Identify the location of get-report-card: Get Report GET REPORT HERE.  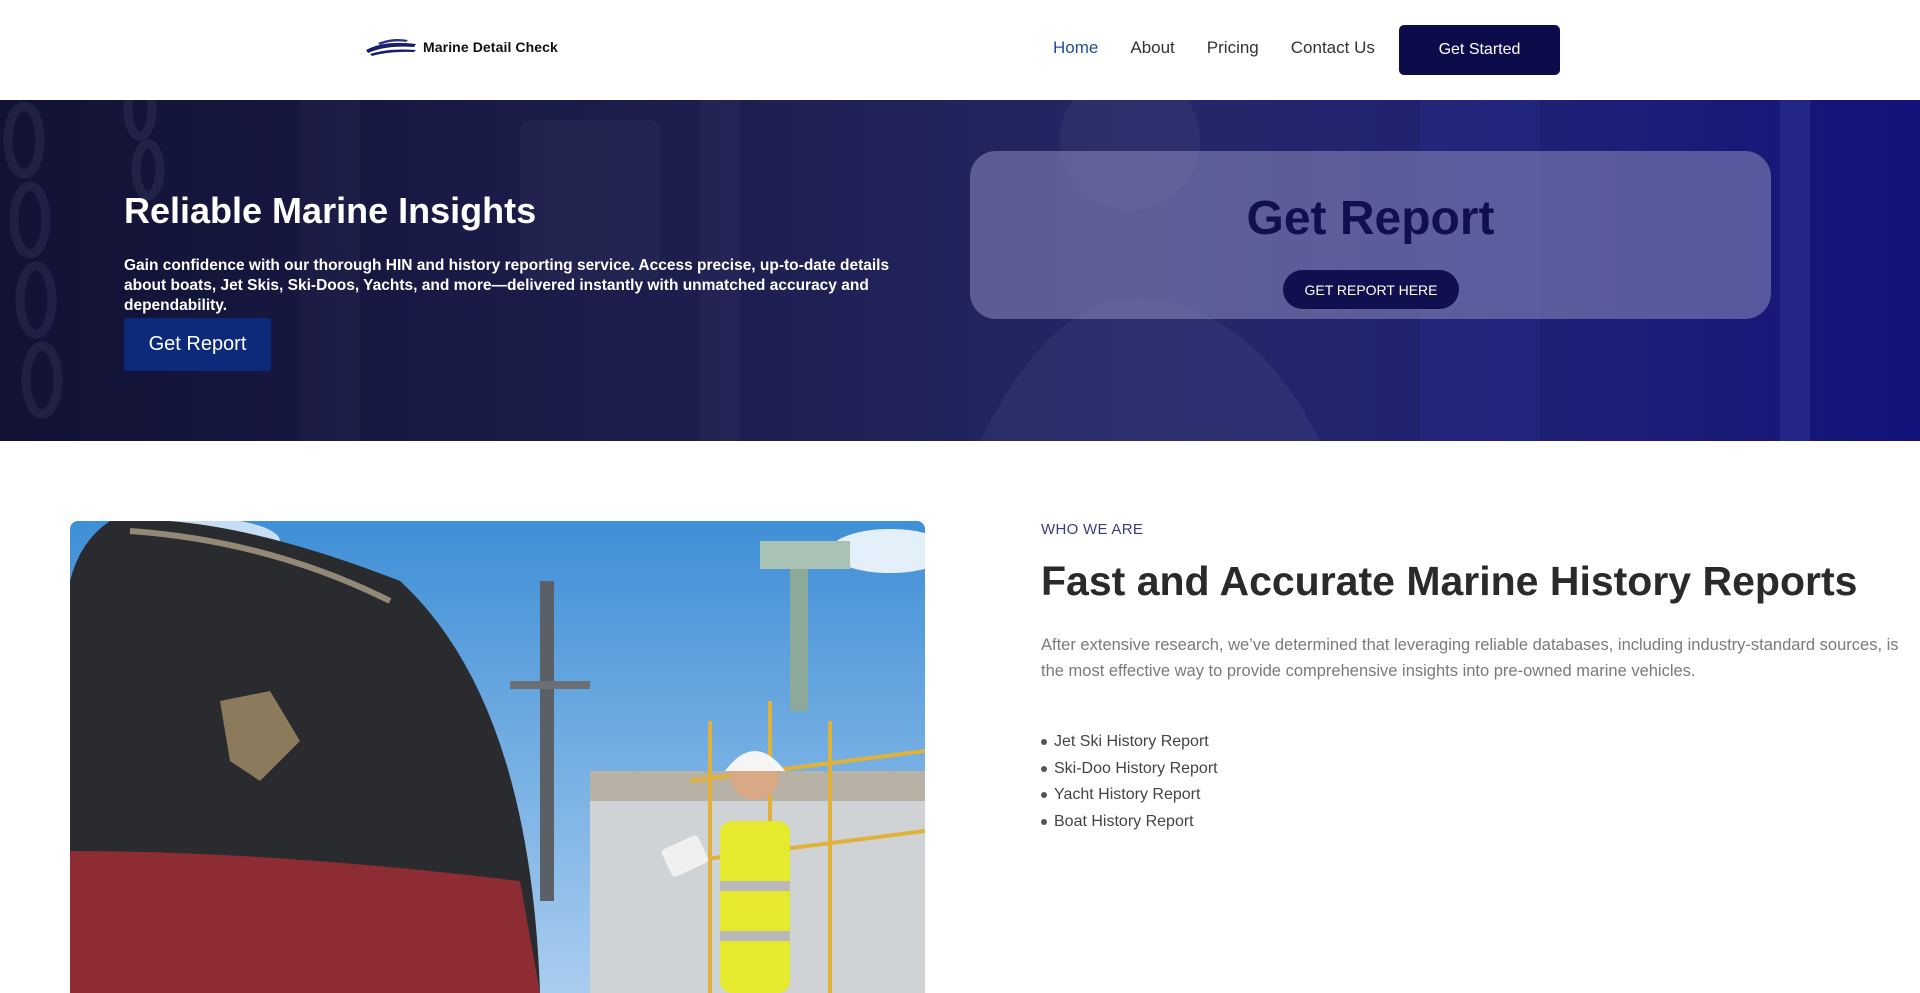
(1370, 235).